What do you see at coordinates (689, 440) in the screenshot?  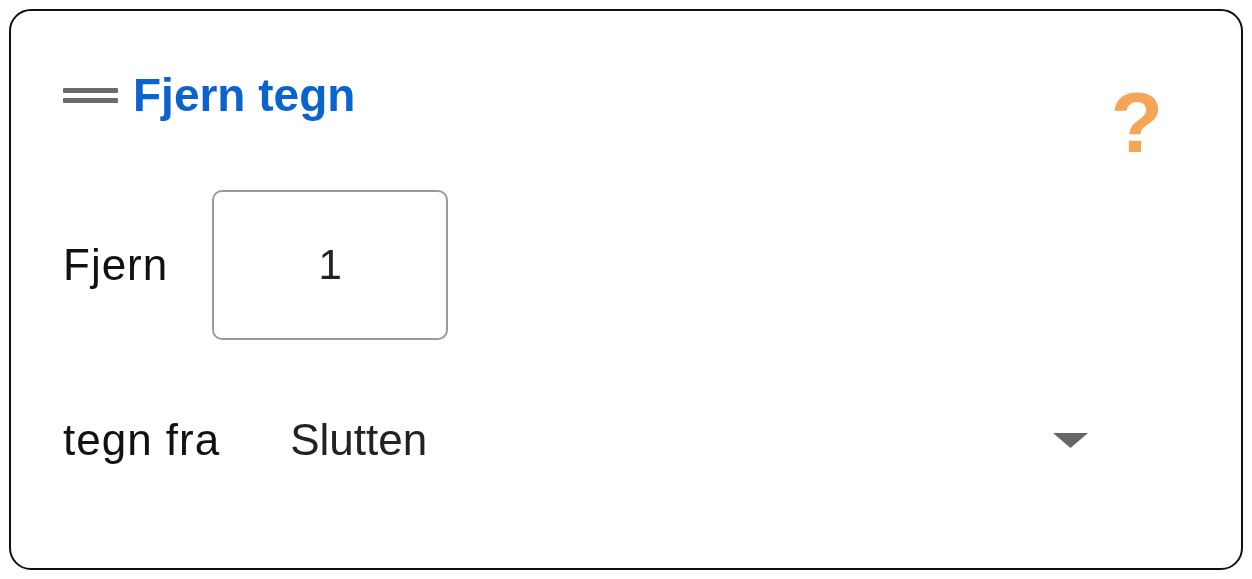 I see `dropdown: Slutten` at bounding box center [689, 440].